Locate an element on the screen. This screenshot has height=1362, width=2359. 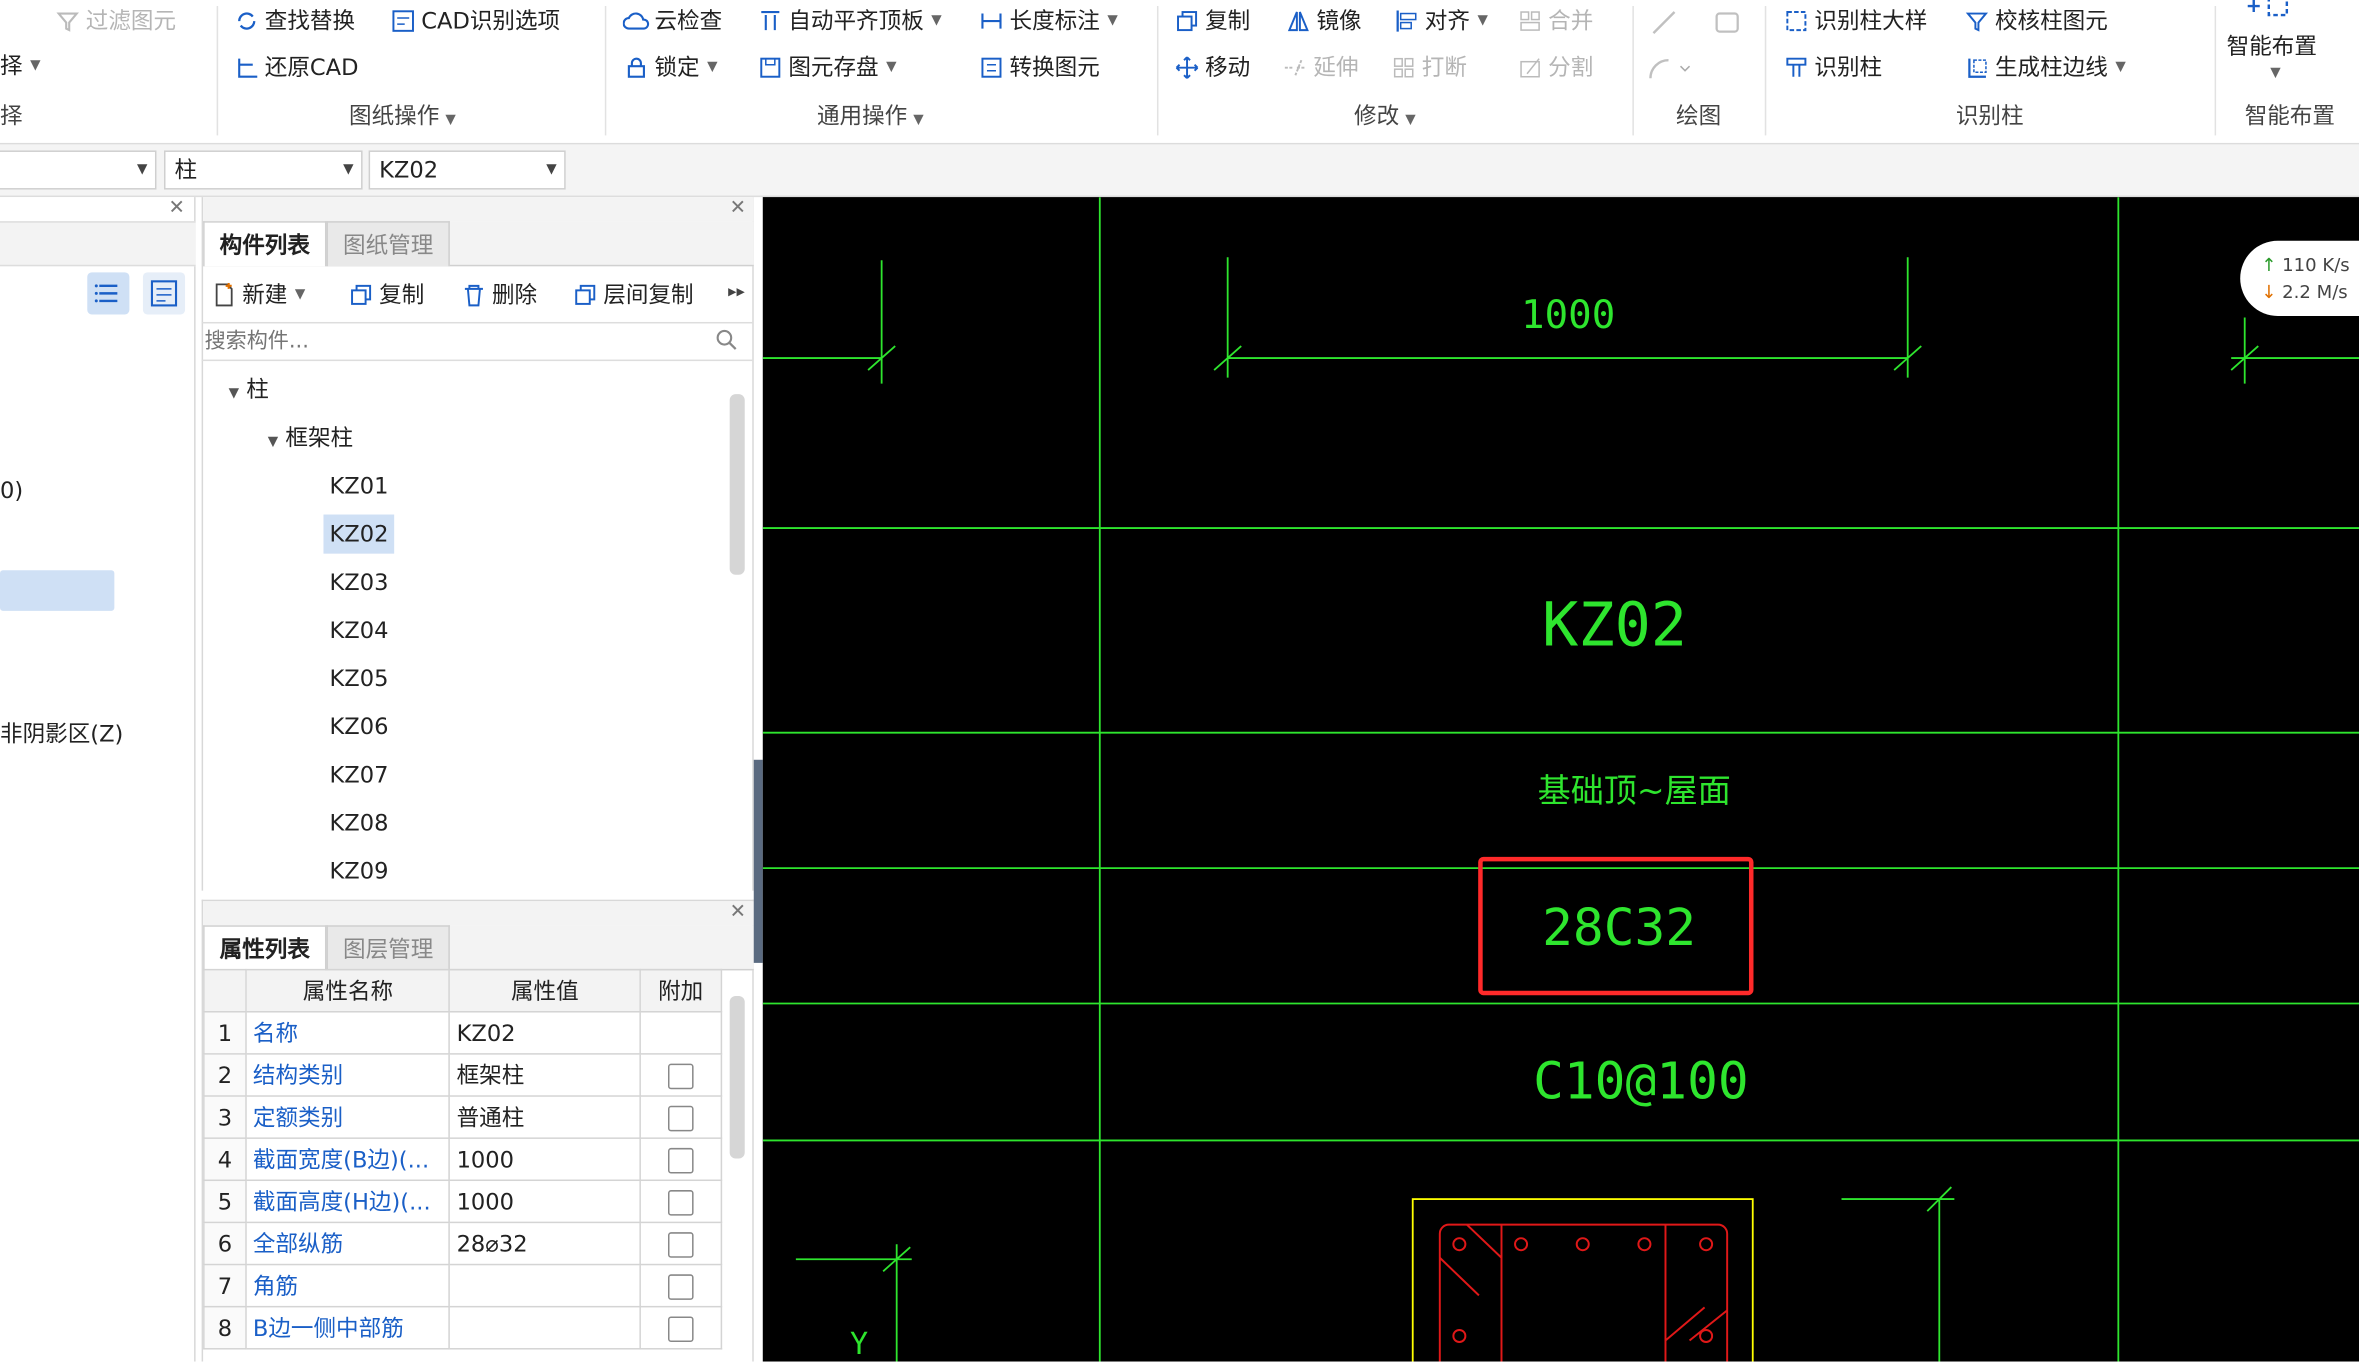
list-item-kz04: KZ04 is located at coordinates (358, 630).